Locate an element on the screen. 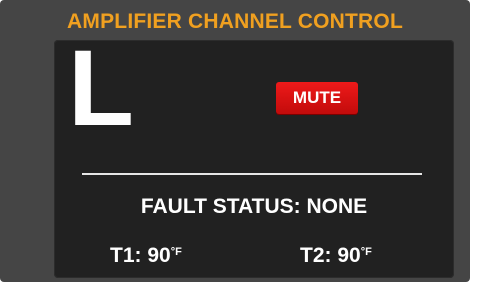  temperature-t2: T2: 90°F is located at coordinates (336, 256).